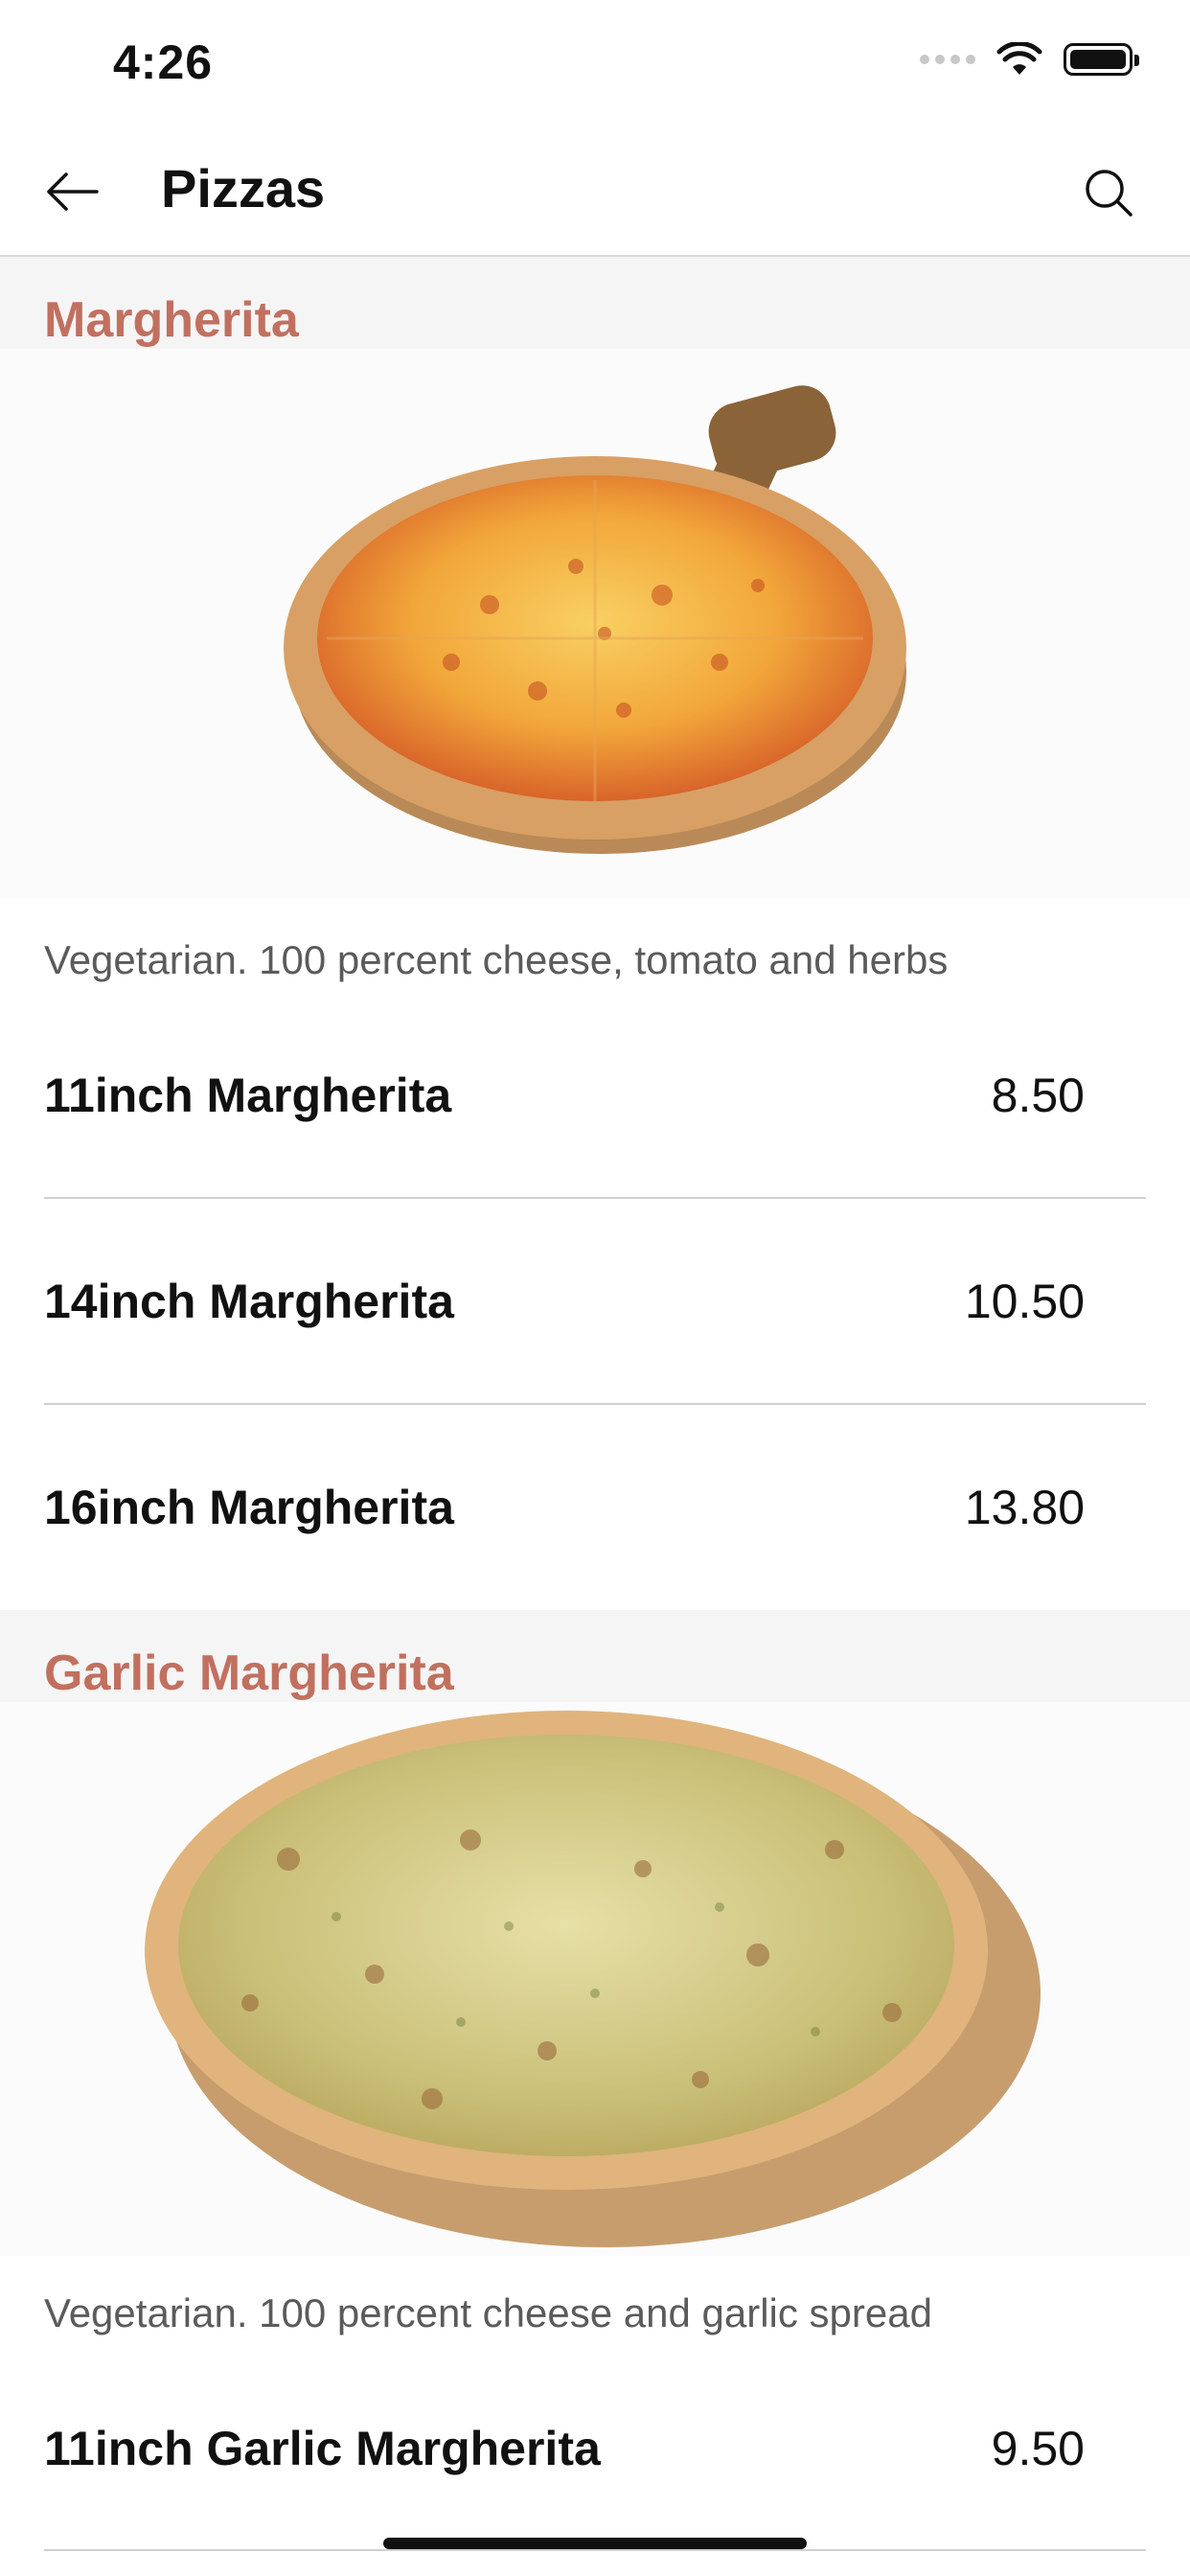 The width and height of the screenshot is (1190, 2576). What do you see at coordinates (595, 2543) in the screenshot?
I see `home-indicator` at bounding box center [595, 2543].